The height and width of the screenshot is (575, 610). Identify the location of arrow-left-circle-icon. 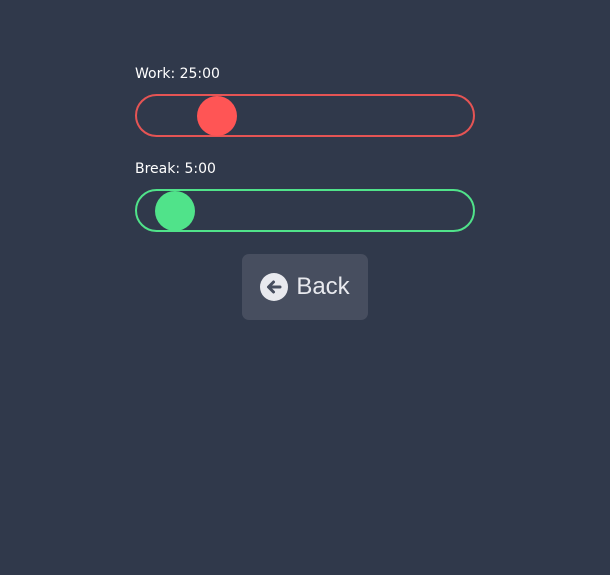
(274, 287).